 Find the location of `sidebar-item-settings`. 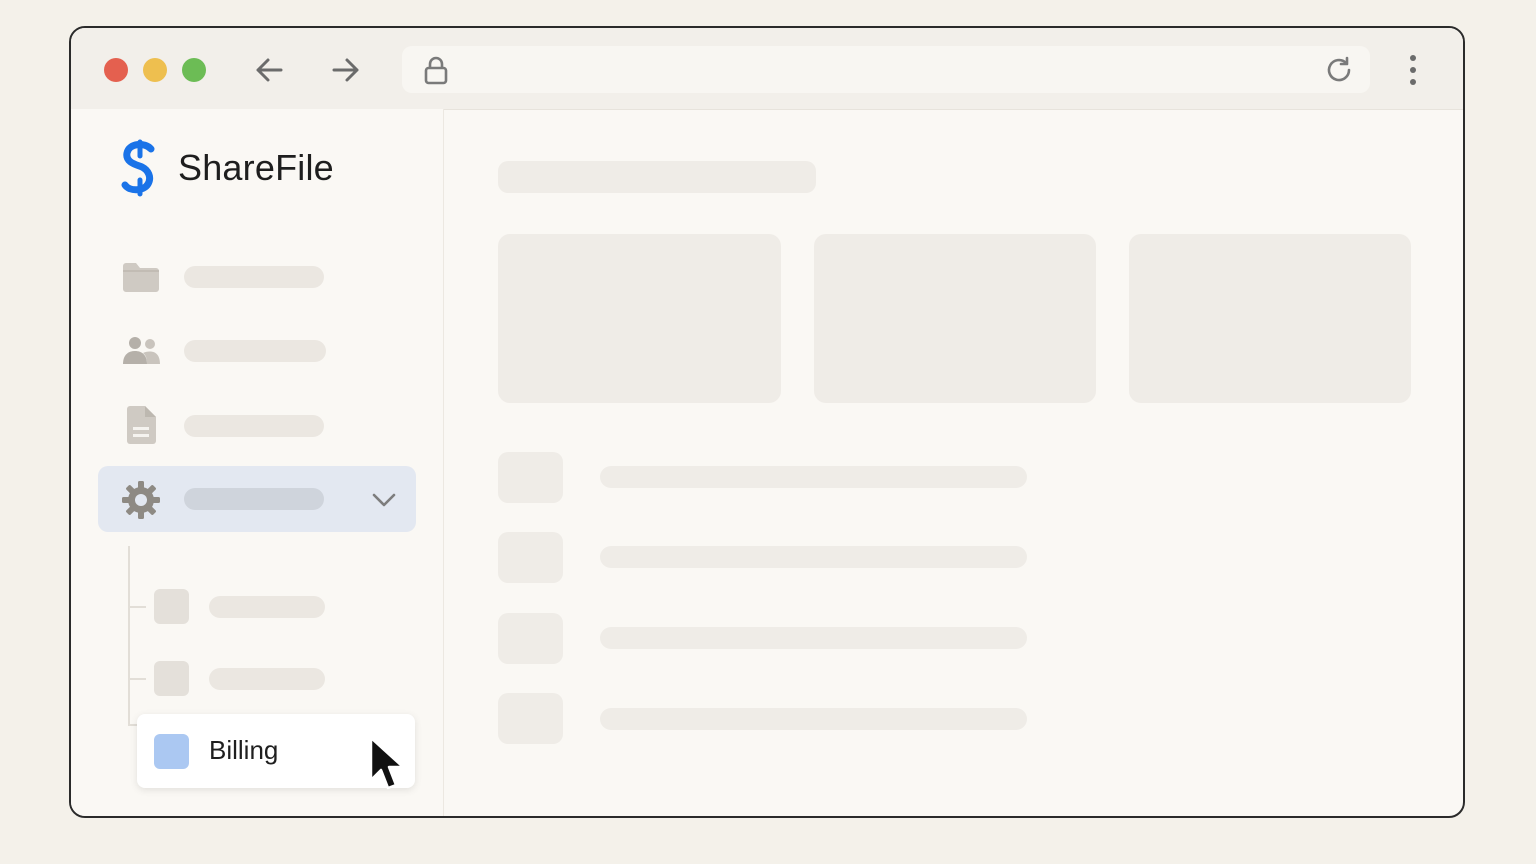

sidebar-item-settings is located at coordinates (257, 499).